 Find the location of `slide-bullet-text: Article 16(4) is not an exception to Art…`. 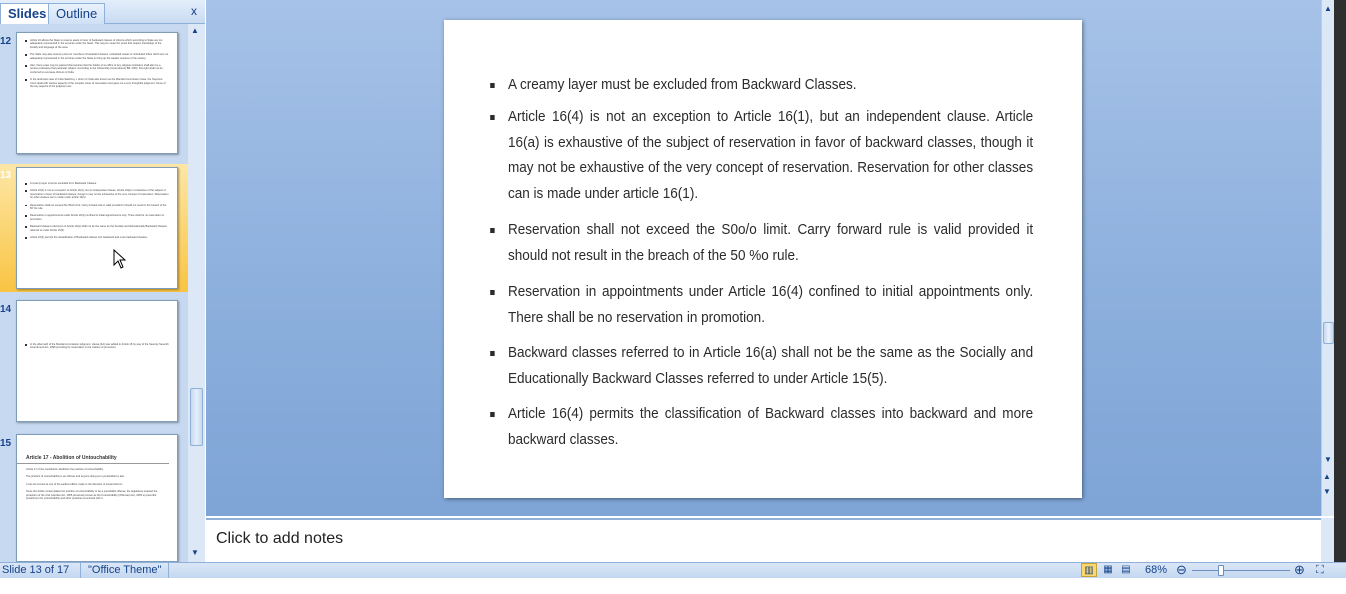

slide-bullet-text: Article 16(4) is not an exception to Art… is located at coordinates (771, 155).